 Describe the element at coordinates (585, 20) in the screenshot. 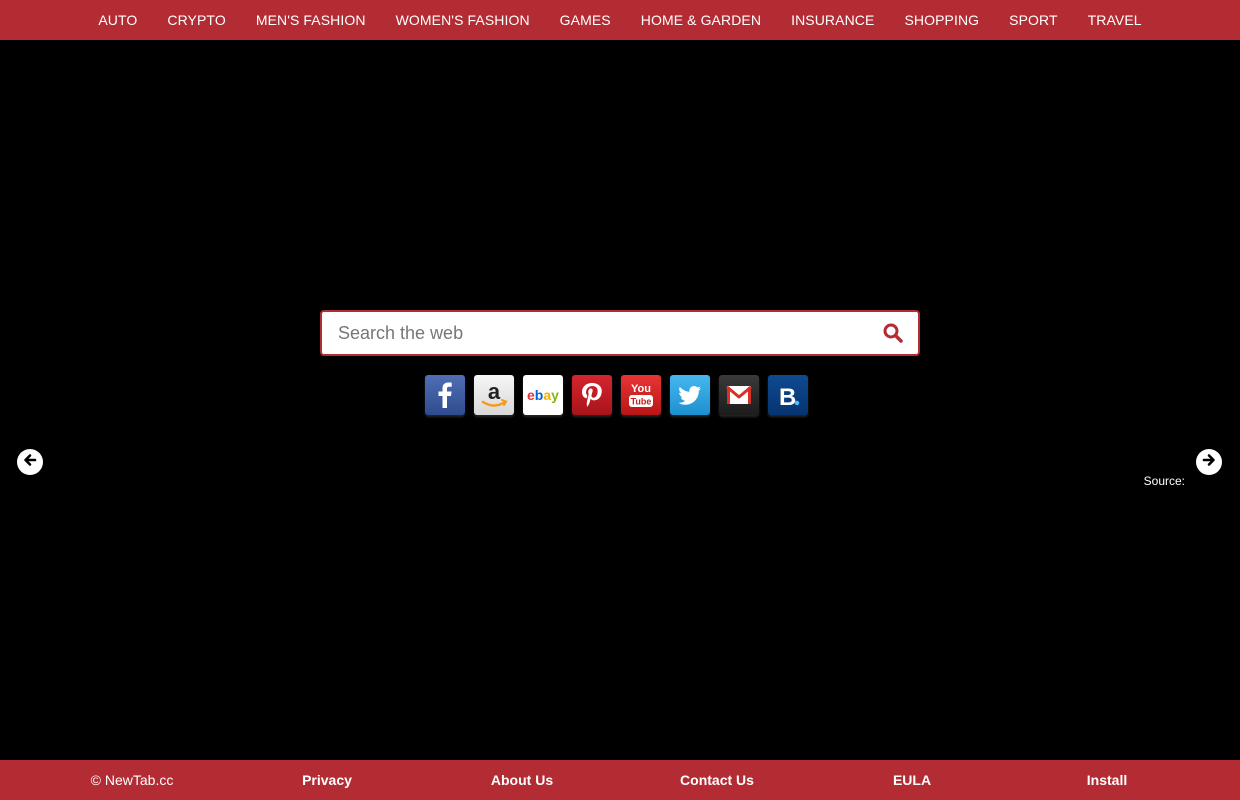

I see `nav-item-games: GAMES` at that location.